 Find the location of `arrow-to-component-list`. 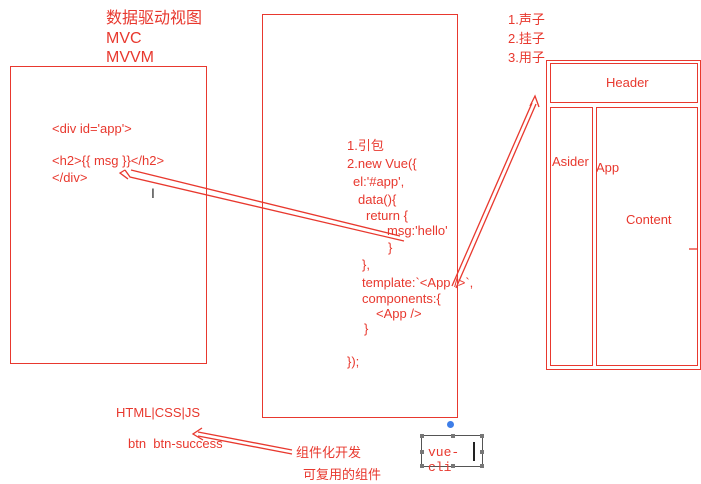

arrow-to-component-list is located at coordinates (492, 194).